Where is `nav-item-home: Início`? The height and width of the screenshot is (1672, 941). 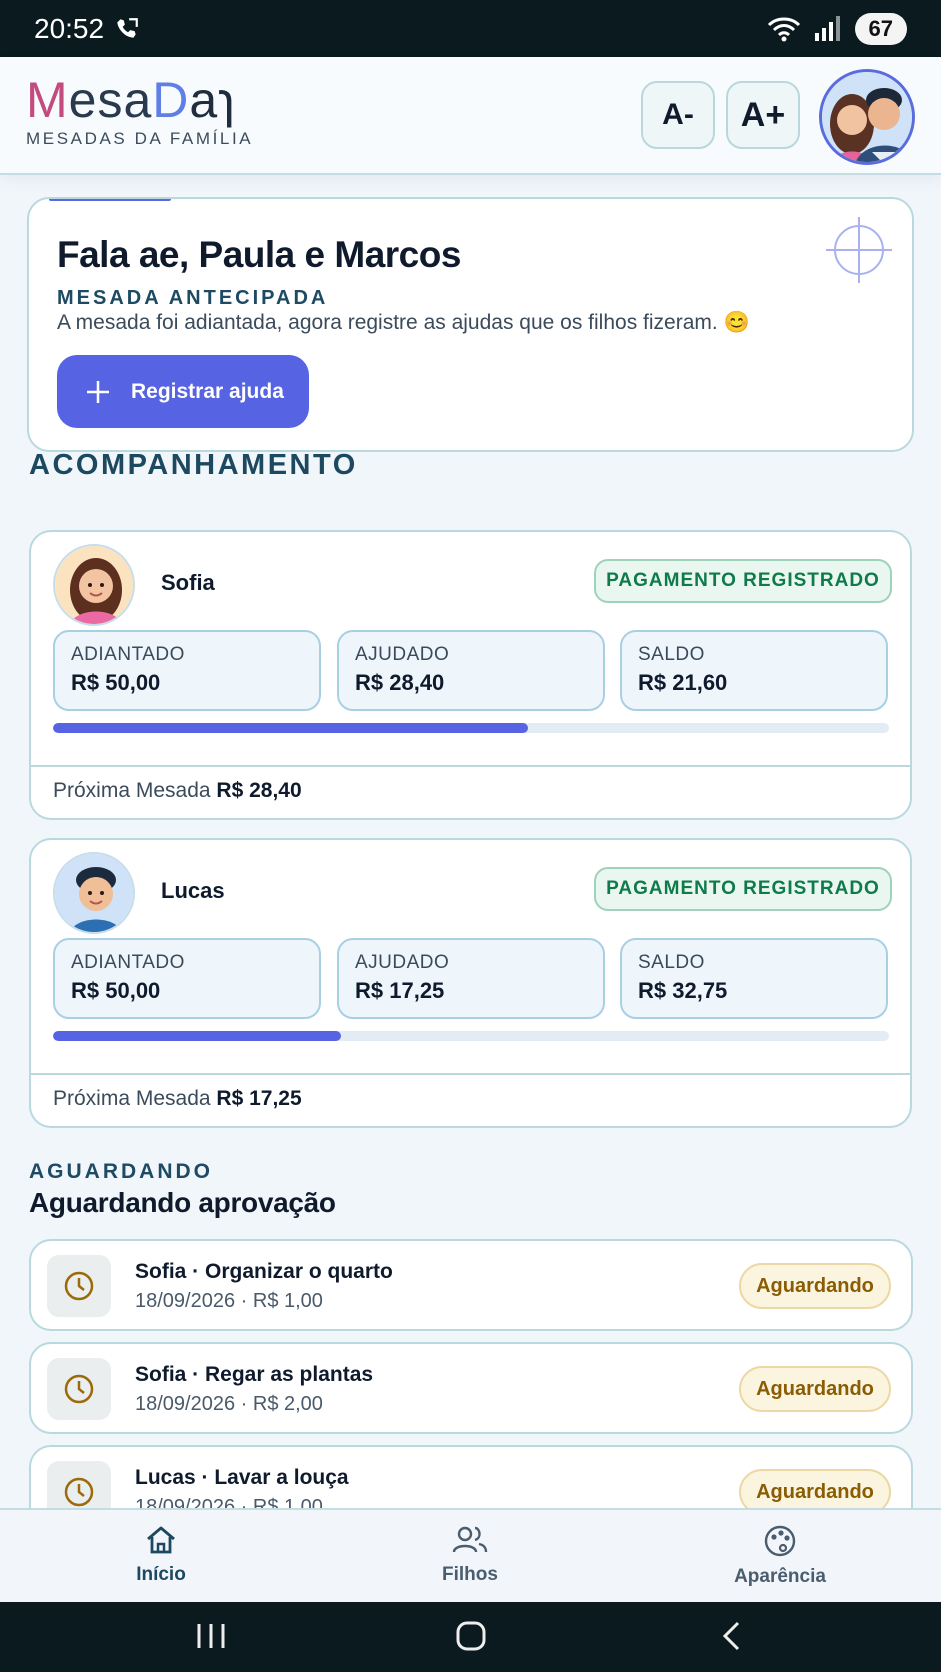
nav-item-home: Início is located at coordinates (161, 1555).